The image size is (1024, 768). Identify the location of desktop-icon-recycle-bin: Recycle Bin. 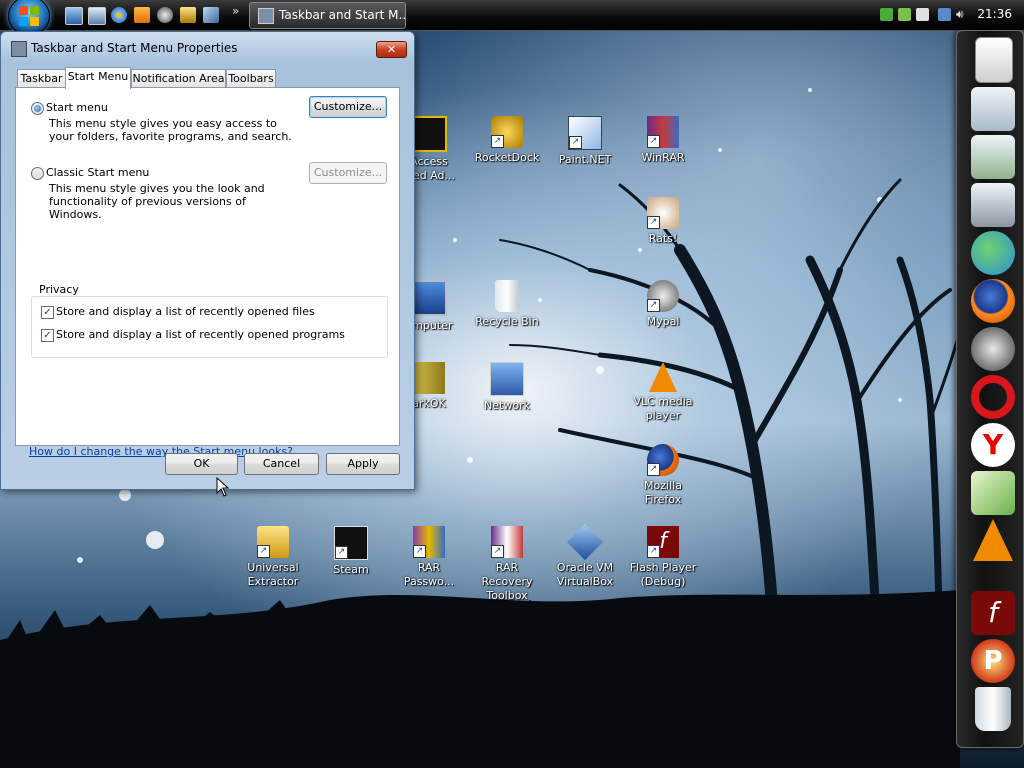
(507, 304).